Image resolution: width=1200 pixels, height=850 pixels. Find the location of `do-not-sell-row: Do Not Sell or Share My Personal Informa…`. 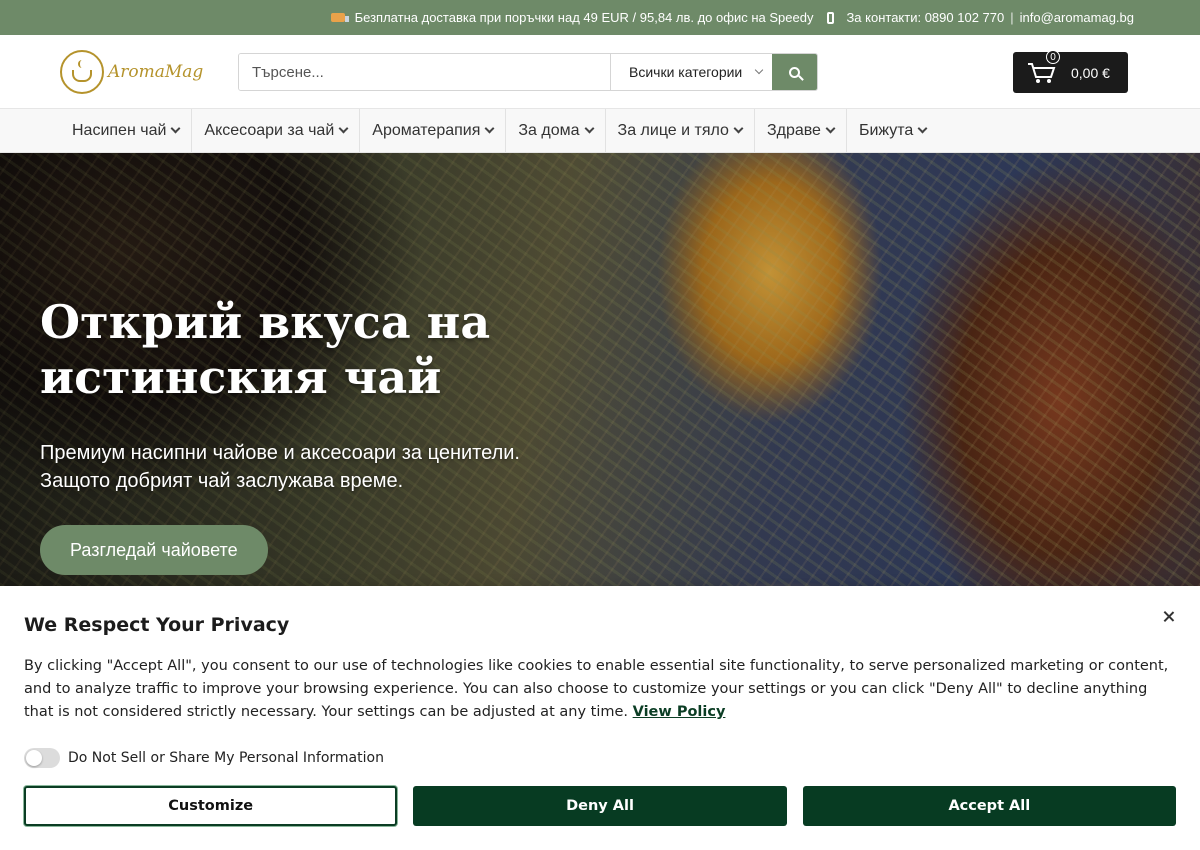

do-not-sell-row: Do Not Sell or Share My Personal Informa… is located at coordinates (600, 758).